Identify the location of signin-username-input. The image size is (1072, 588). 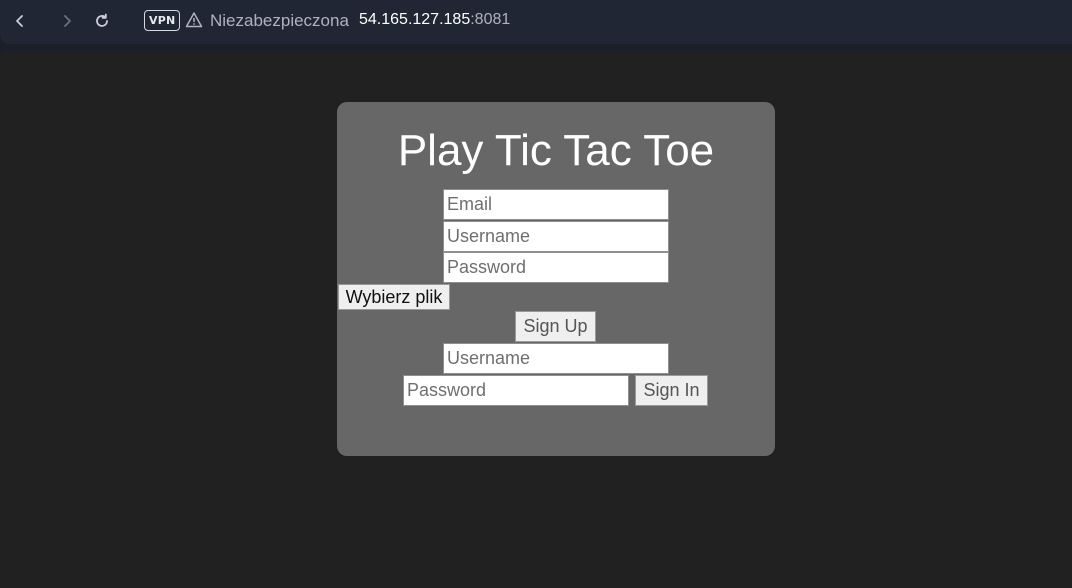
(556, 358).